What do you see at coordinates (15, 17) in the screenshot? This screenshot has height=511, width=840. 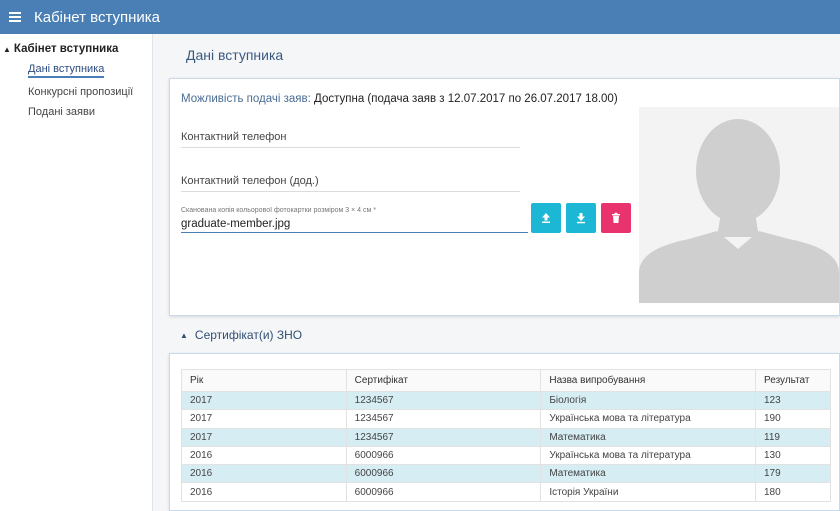 I see `menu-icon` at bounding box center [15, 17].